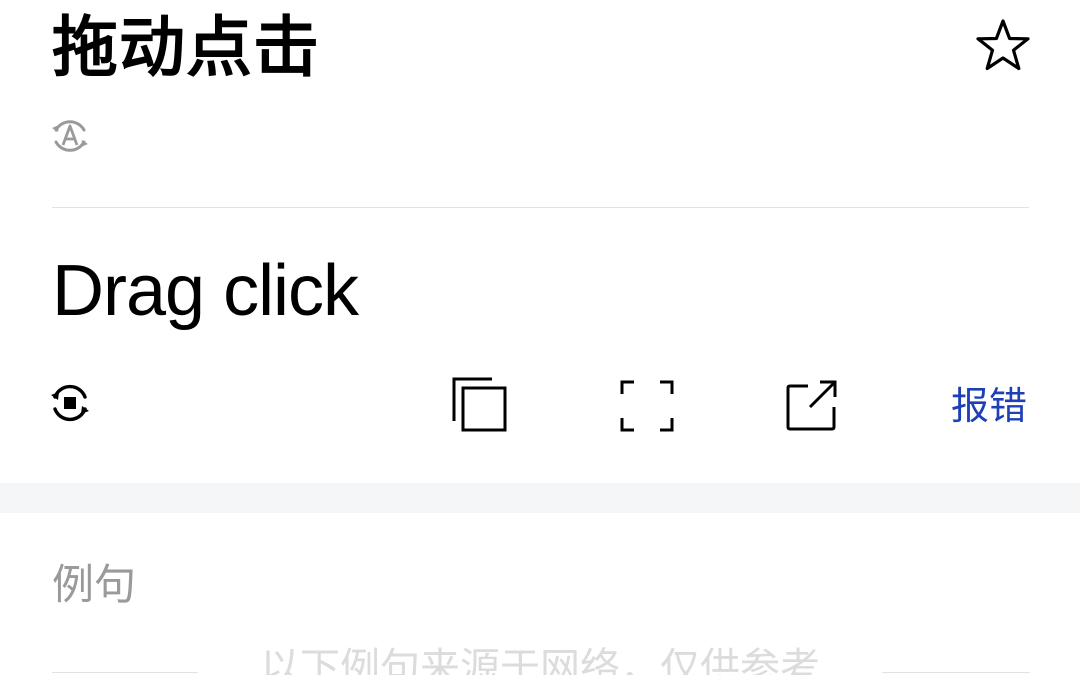 The height and width of the screenshot is (675, 1080). What do you see at coordinates (989, 406) in the screenshot?
I see `report-error-link: 报错` at bounding box center [989, 406].